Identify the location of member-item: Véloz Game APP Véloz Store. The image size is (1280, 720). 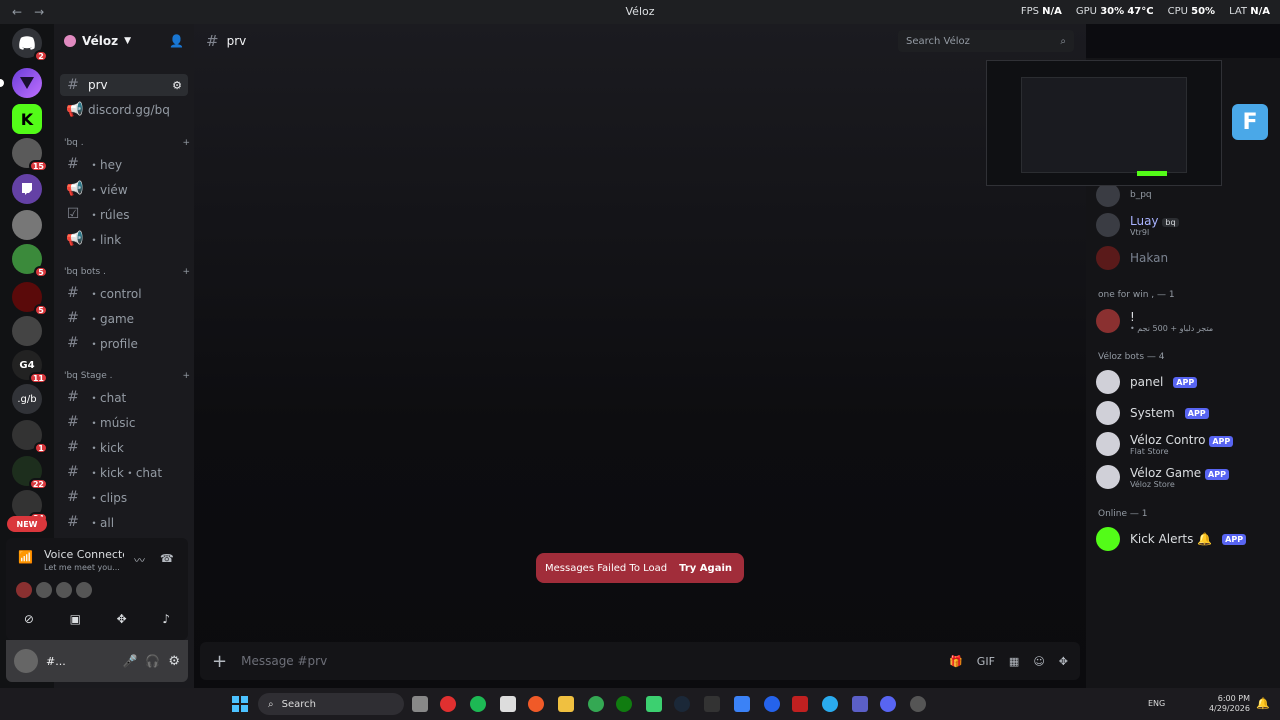
(1186, 477).